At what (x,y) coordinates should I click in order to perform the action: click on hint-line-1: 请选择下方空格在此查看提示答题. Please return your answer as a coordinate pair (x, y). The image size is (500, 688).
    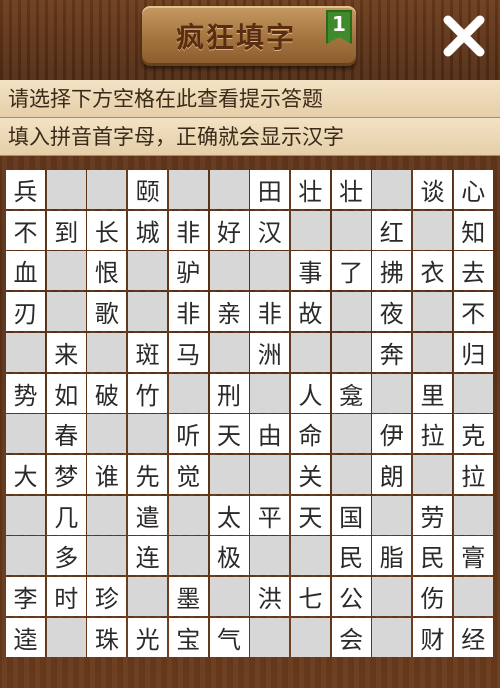
    Looking at the image, I should click on (250, 99).